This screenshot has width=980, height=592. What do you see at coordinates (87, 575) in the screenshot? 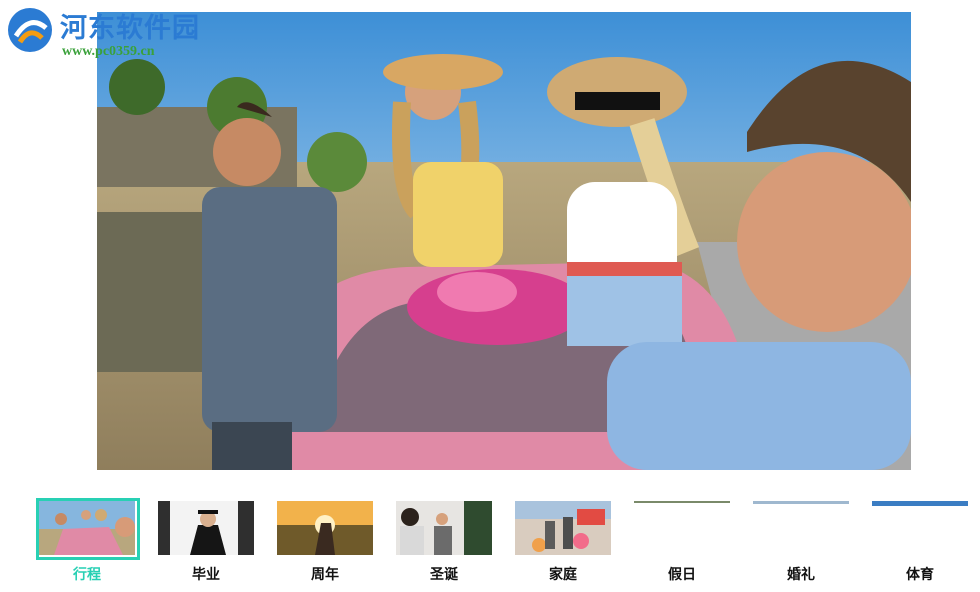
I see `thumbnail-label: 行程` at bounding box center [87, 575].